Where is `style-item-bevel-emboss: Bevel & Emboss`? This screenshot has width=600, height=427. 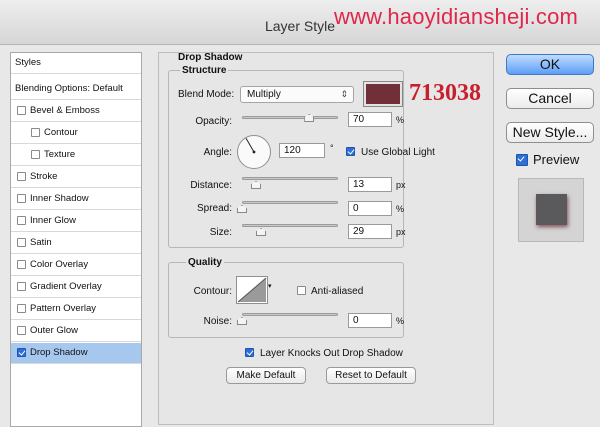 style-item-bevel-emboss: Bevel & Emboss is located at coordinates (76, 111).